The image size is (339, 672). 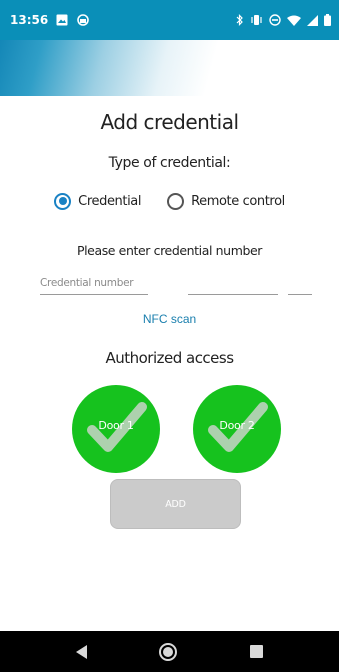 I want to click on radio-credential: Credential, so click(x=98, y=201).